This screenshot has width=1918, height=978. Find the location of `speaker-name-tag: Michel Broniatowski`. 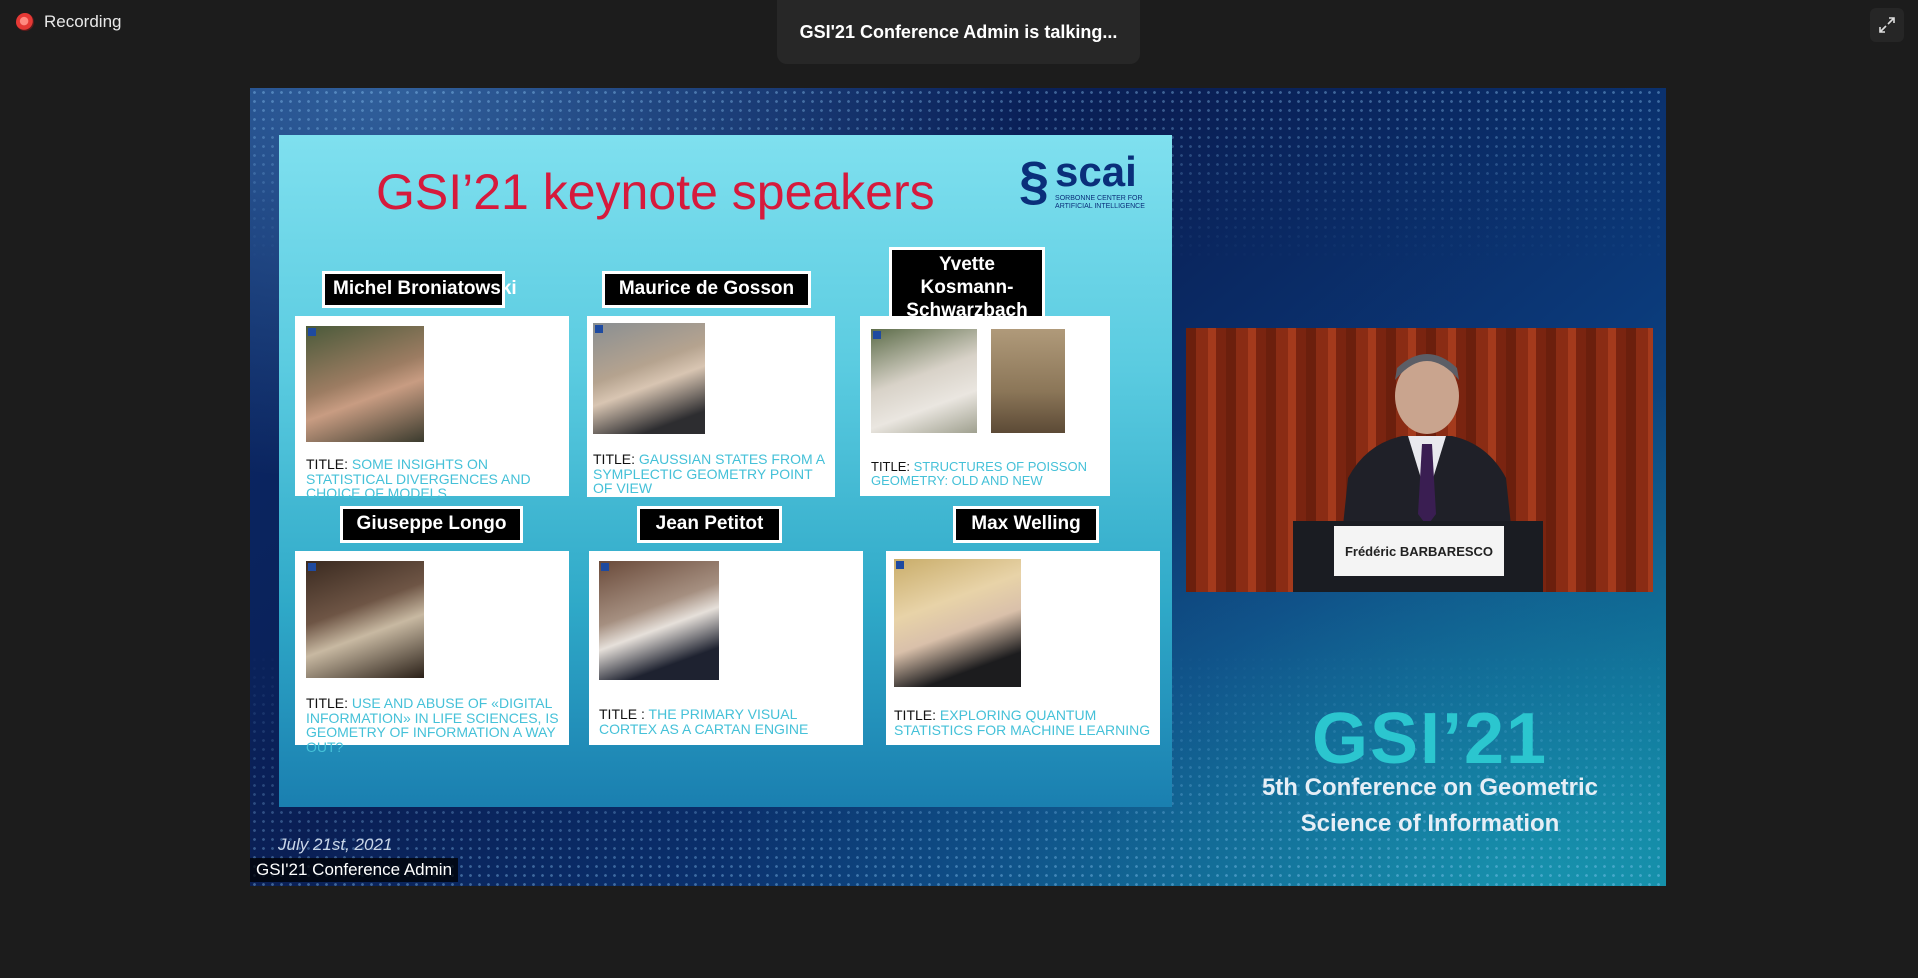

speaker-name-tag: Michel Broniatowski is located at coordinates (419, 289).